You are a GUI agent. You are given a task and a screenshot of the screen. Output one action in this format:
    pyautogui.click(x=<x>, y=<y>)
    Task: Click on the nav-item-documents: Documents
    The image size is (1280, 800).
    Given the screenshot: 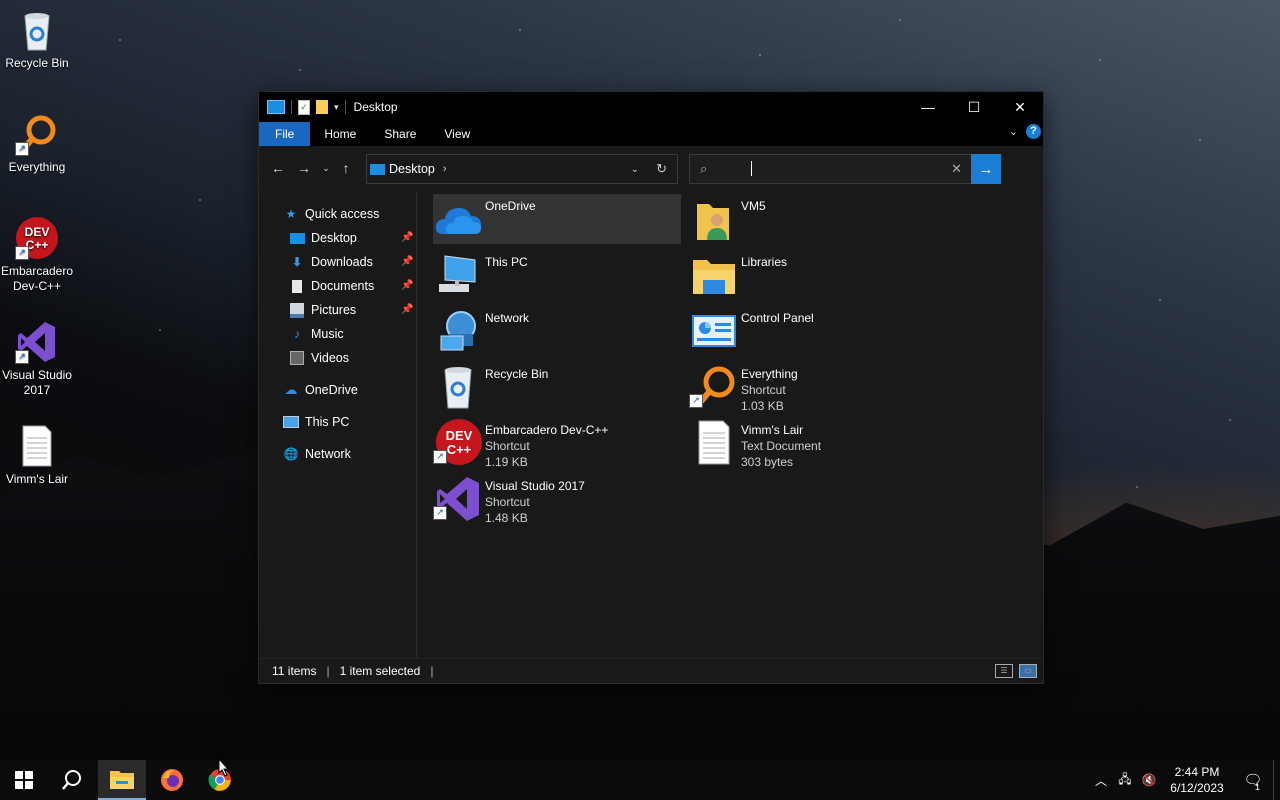 What is the action you would take?
    pyautogui.click(x=331, y=286)
    